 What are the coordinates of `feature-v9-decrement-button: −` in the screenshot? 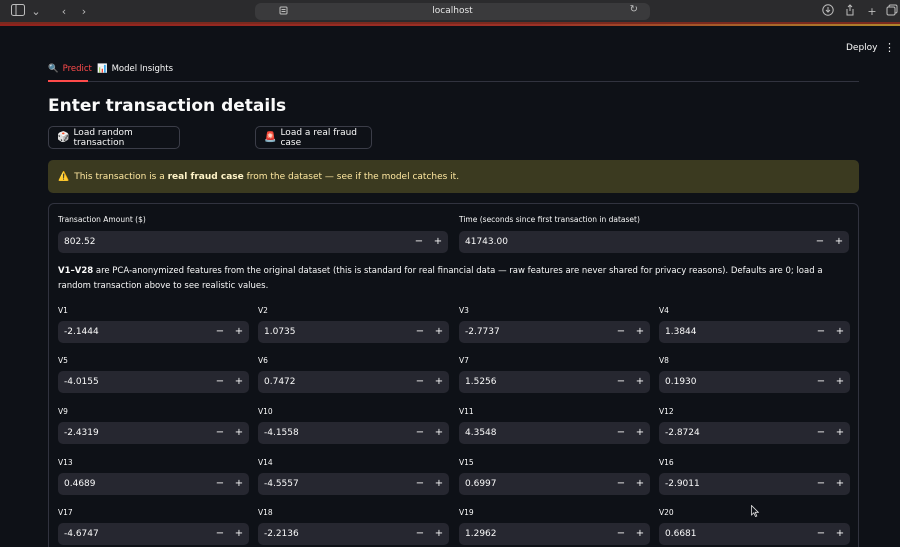 It's located at (220, 433).